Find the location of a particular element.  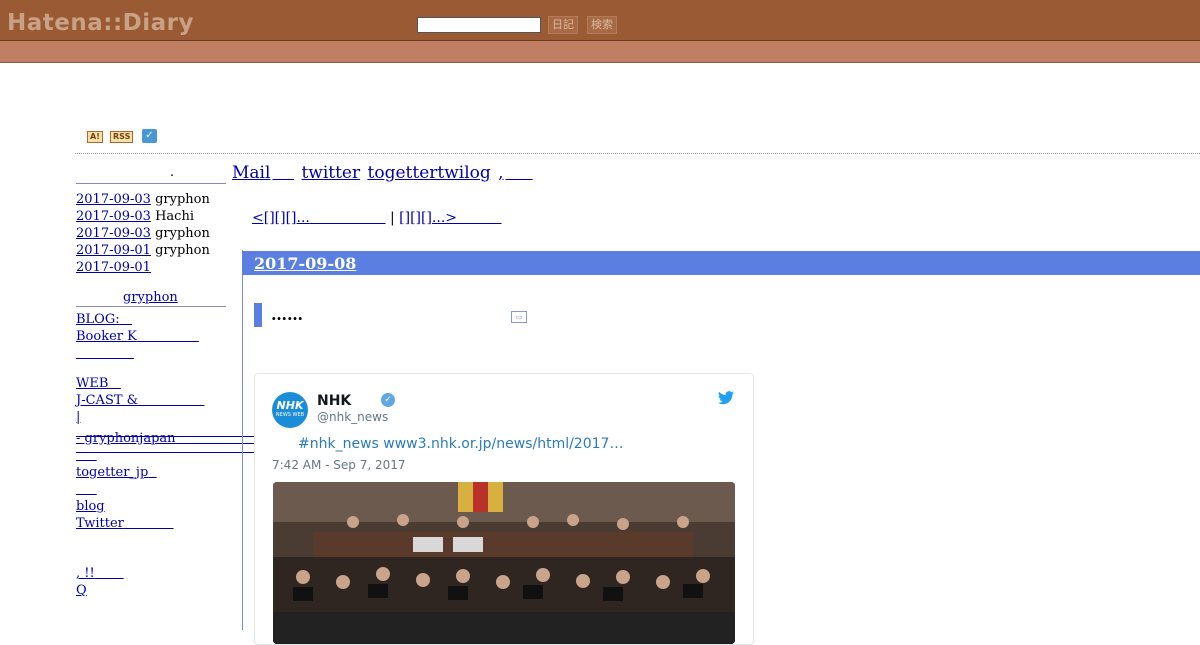

verified-icon: ✓ is located at coordinates (388, 400).